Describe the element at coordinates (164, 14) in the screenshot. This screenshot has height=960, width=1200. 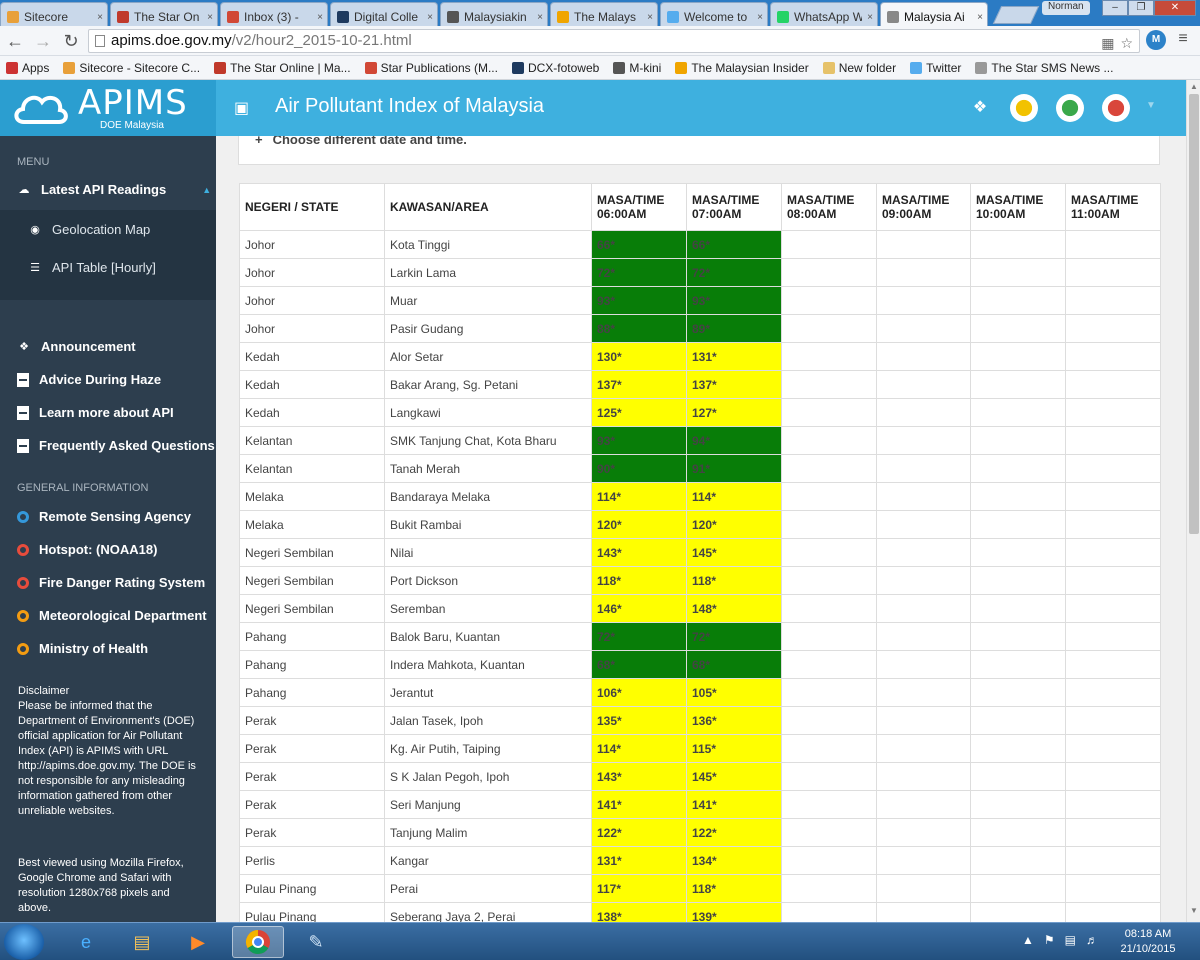
I see `browser-tab: The Star On ×` at that location.